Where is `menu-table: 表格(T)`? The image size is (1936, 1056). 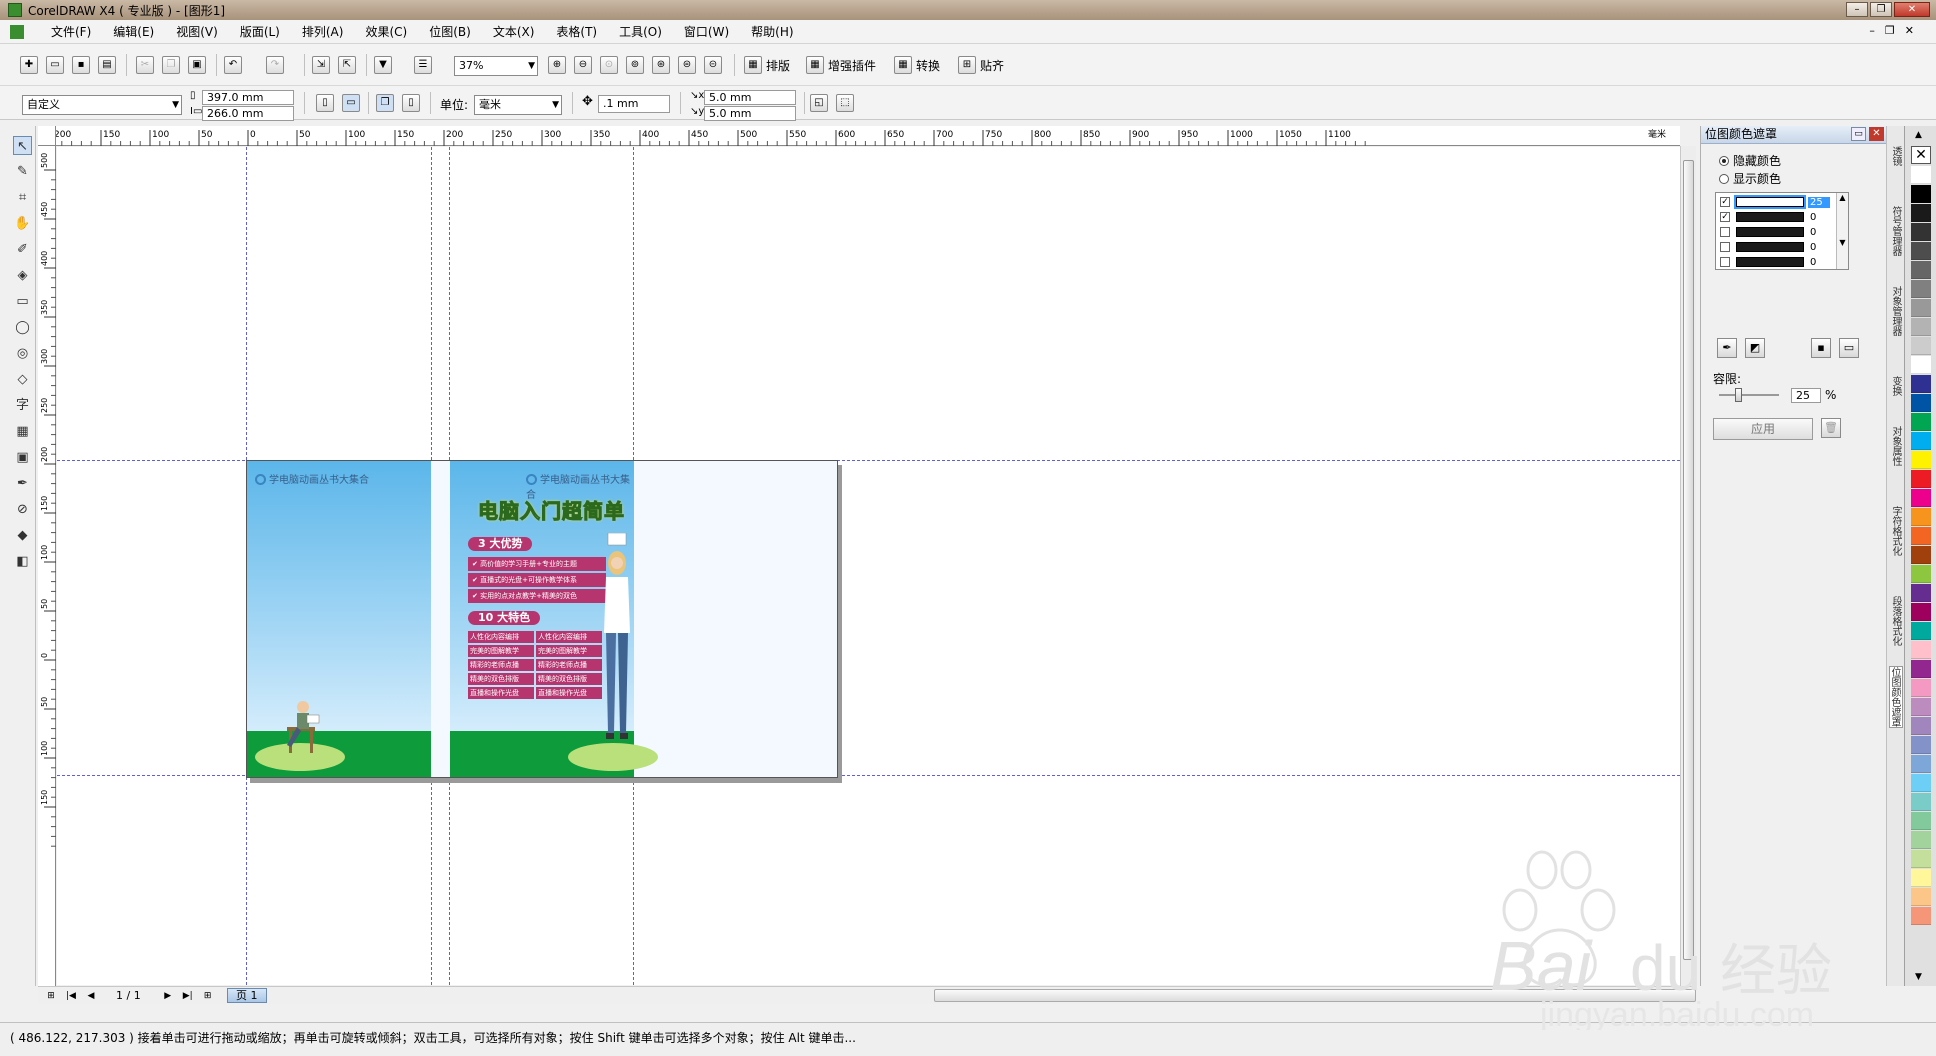 menu-table: 表格(T) is located at coordinates (576, 31).